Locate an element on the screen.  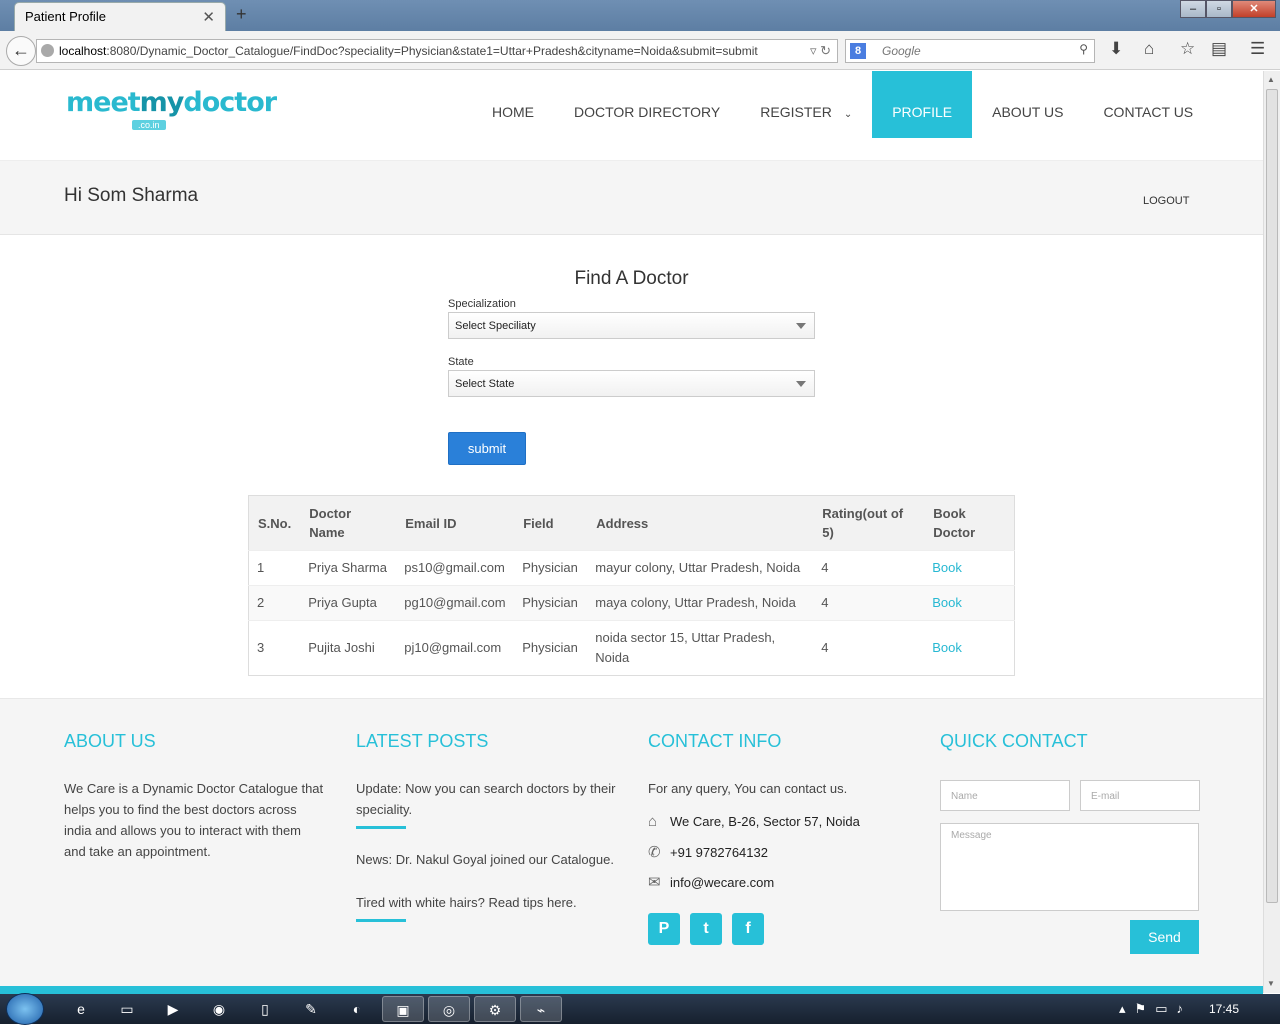
twitter-icon: t is located at coordinates (706, 929).